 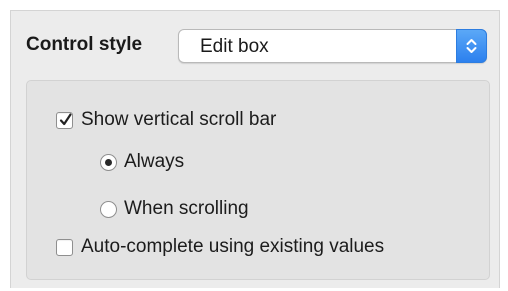 What do you see at coordinates (84, 44) in the screenshot?
I see `control-style-label: Control style` at bounding box center [84, 44].